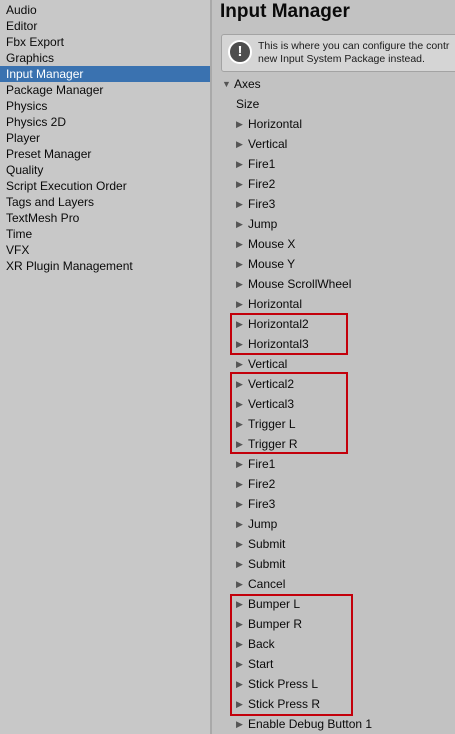  What do you see at coordinates (105, 234) in the screenshot?
I see `sidebar-item-time: Time` at bounding box center [105, 234].